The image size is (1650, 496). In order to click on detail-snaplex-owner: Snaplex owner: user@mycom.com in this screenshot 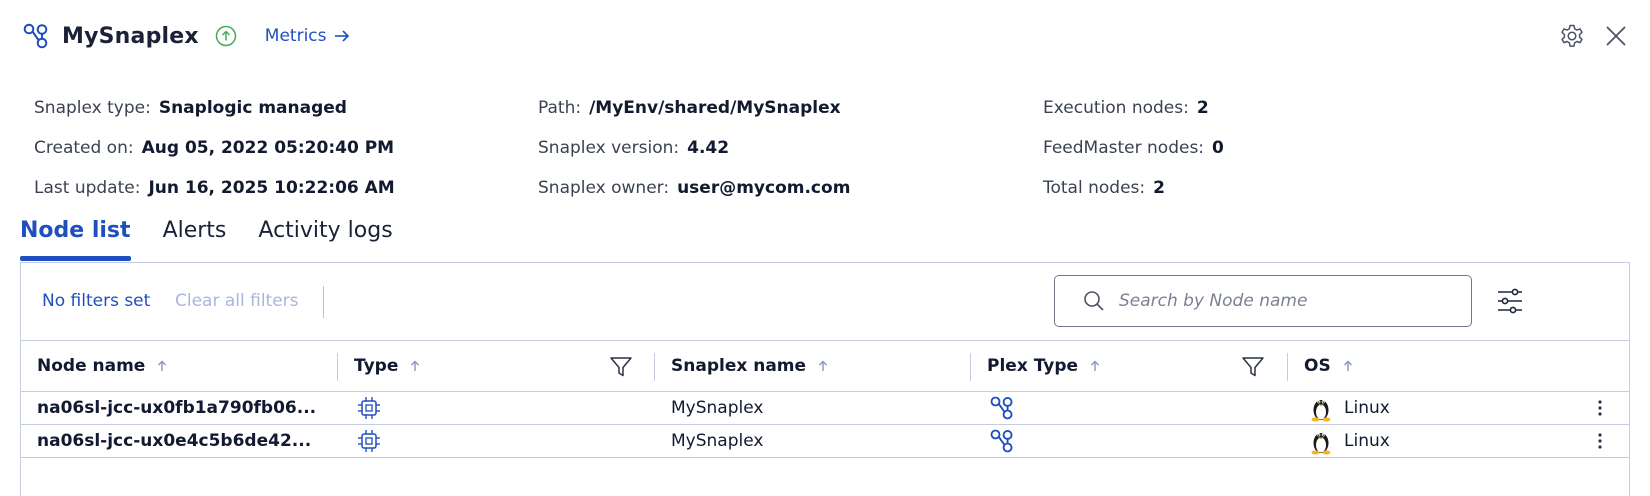, I will do `click(694, 188)`.